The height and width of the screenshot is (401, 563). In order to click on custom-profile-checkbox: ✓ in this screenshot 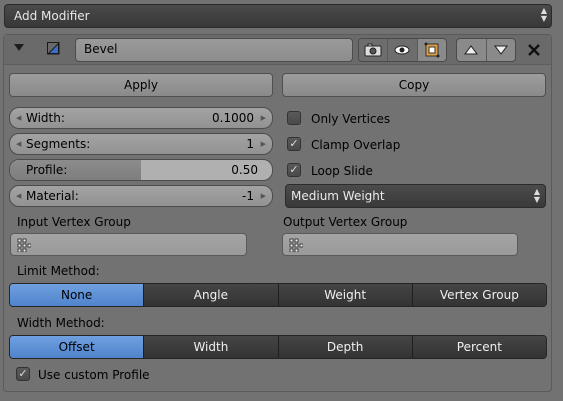, I will do `click(23, 374)`.